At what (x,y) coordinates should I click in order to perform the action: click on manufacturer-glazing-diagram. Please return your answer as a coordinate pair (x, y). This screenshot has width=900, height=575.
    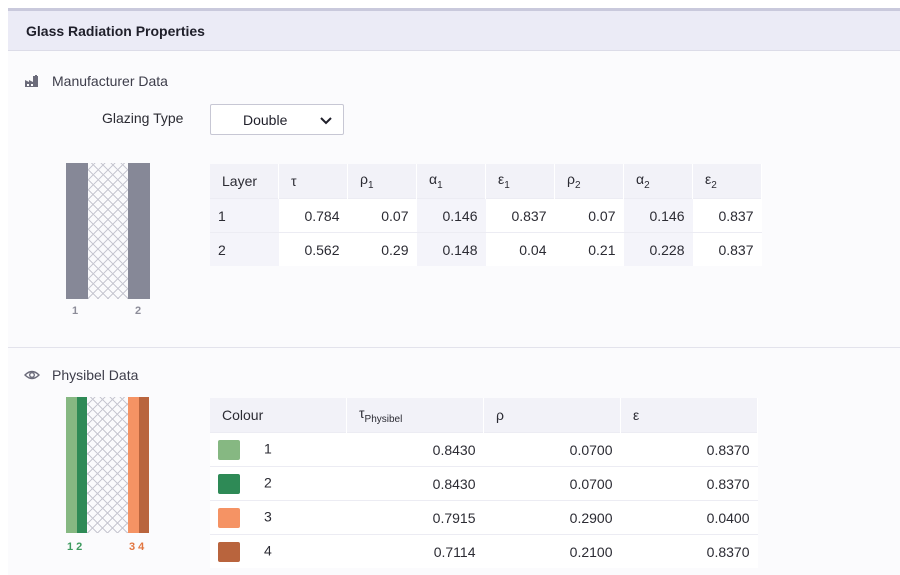
    Looking at the image, I should click on (109, 231).